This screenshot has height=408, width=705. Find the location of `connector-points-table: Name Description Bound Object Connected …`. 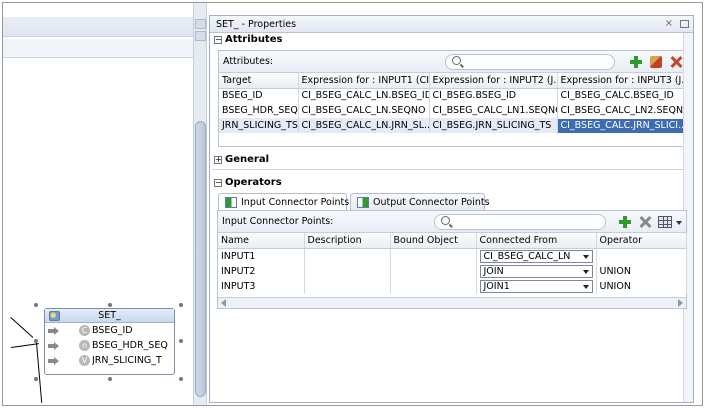

connector-points-table: Name Description Bound Object Connected … is located at coordinates (452, 263).